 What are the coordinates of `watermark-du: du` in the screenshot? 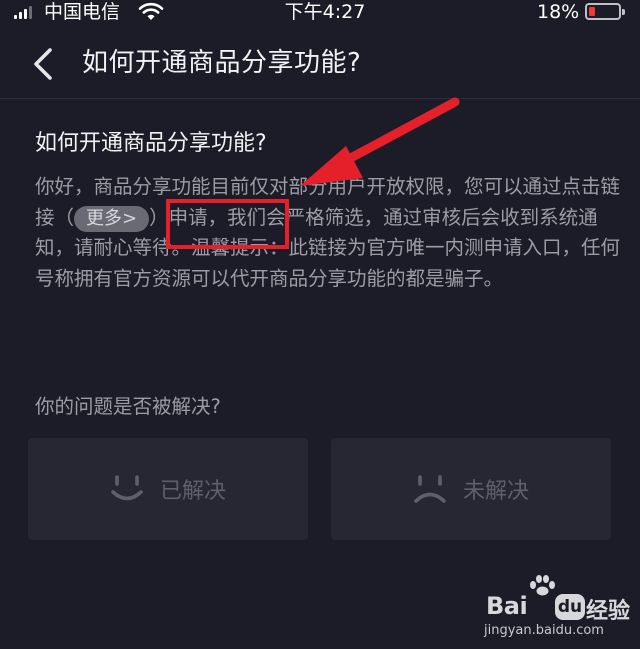 It's located at (570, 607).